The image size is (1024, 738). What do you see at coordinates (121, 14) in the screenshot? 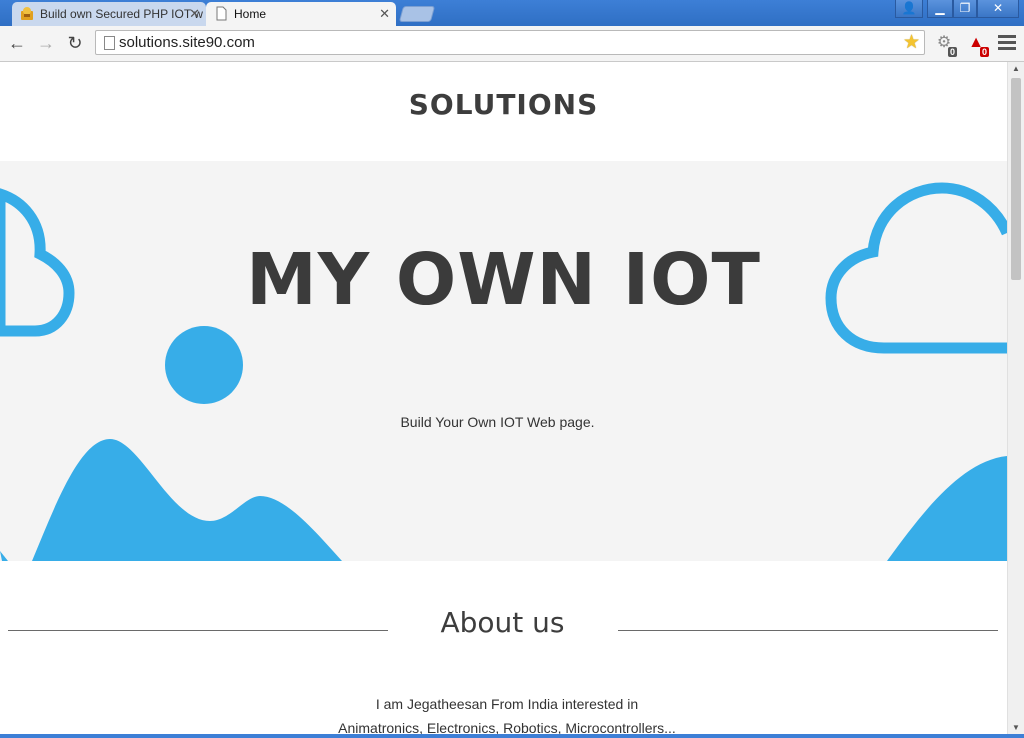
I see `tab-title: Build own Secured PHP IOT w` at bounding box center [121, 14].